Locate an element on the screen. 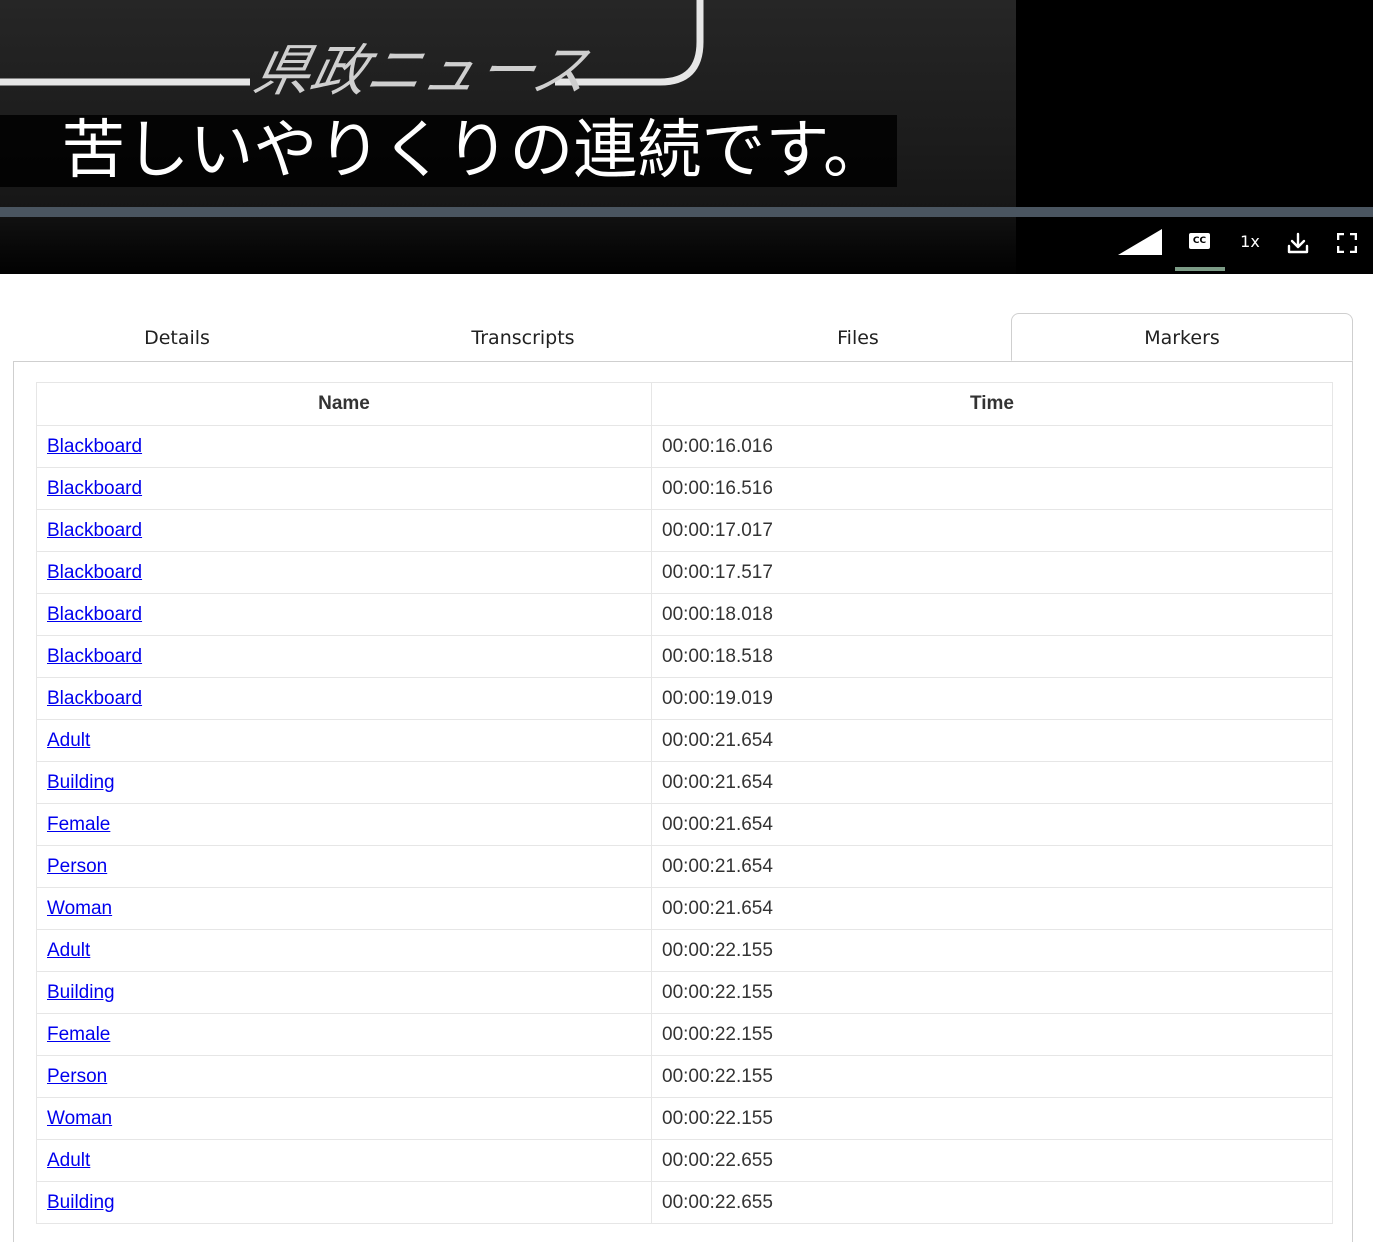 The height and width of the screenshot is (1242, 1400). table-row: Woman 00:00:22.155 is located at coordinates (684, 1118).